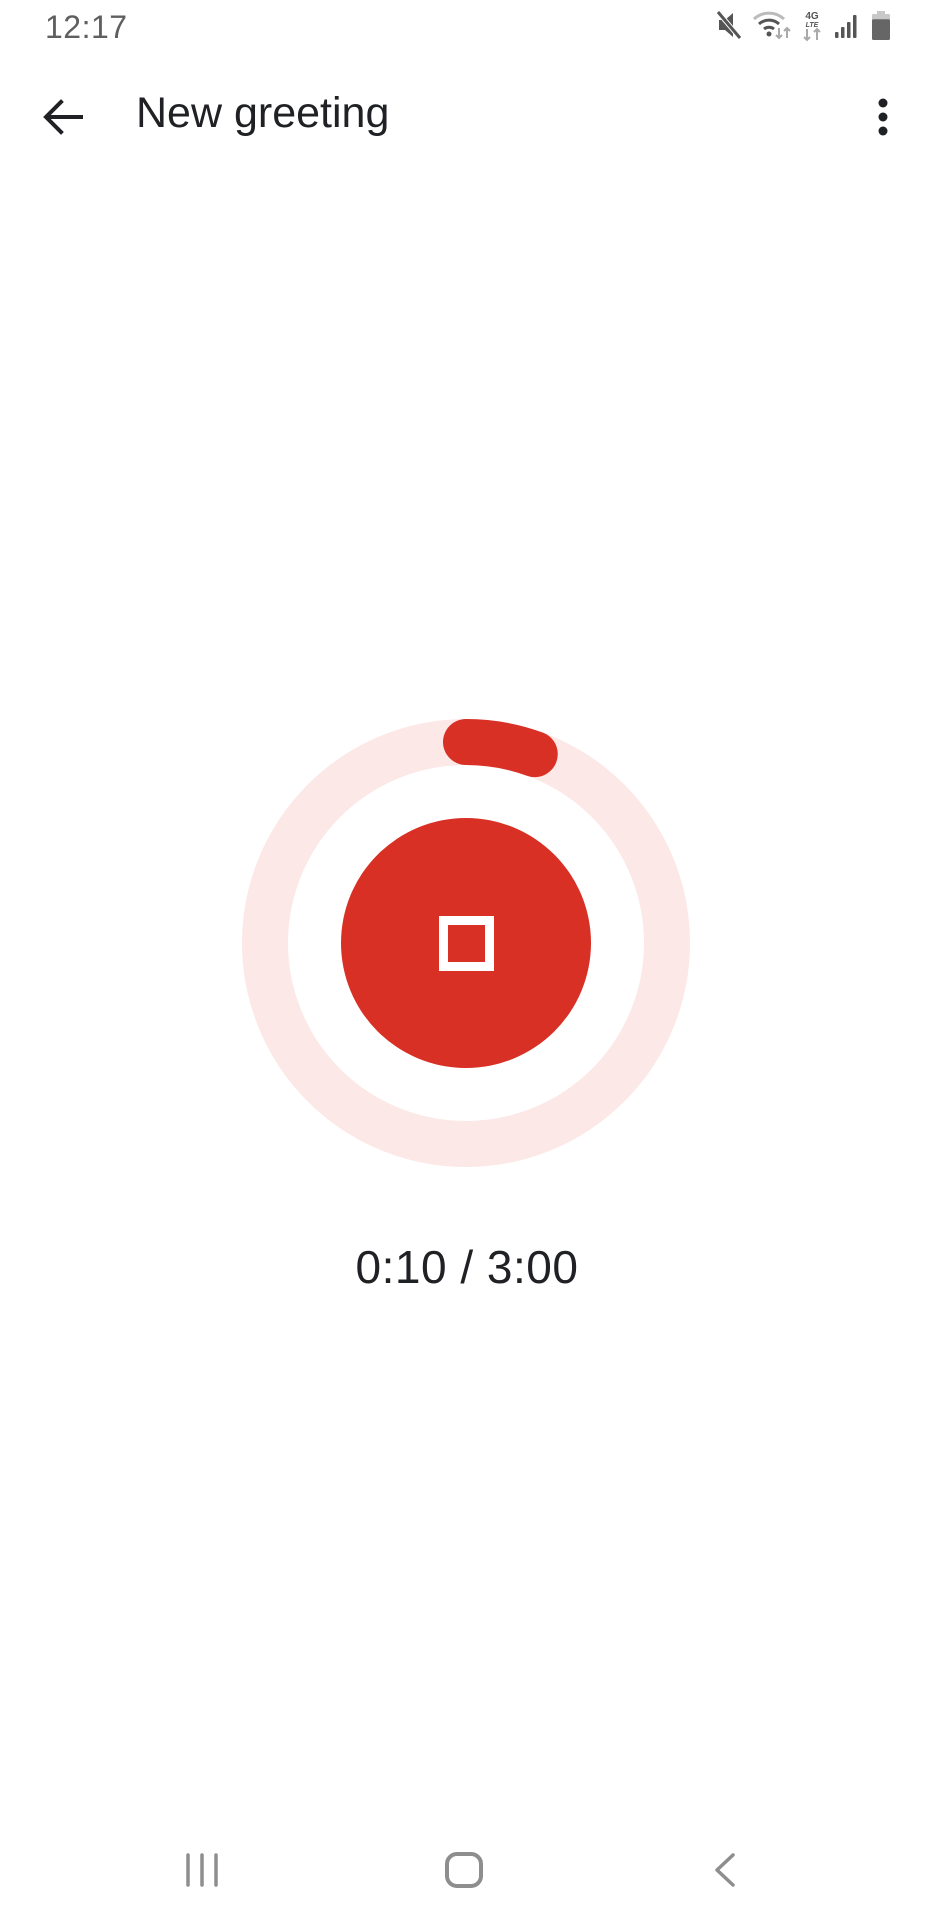  Describe the element at coordinates (729, 25) in the screenshot. I see `mute-icon` at that location.